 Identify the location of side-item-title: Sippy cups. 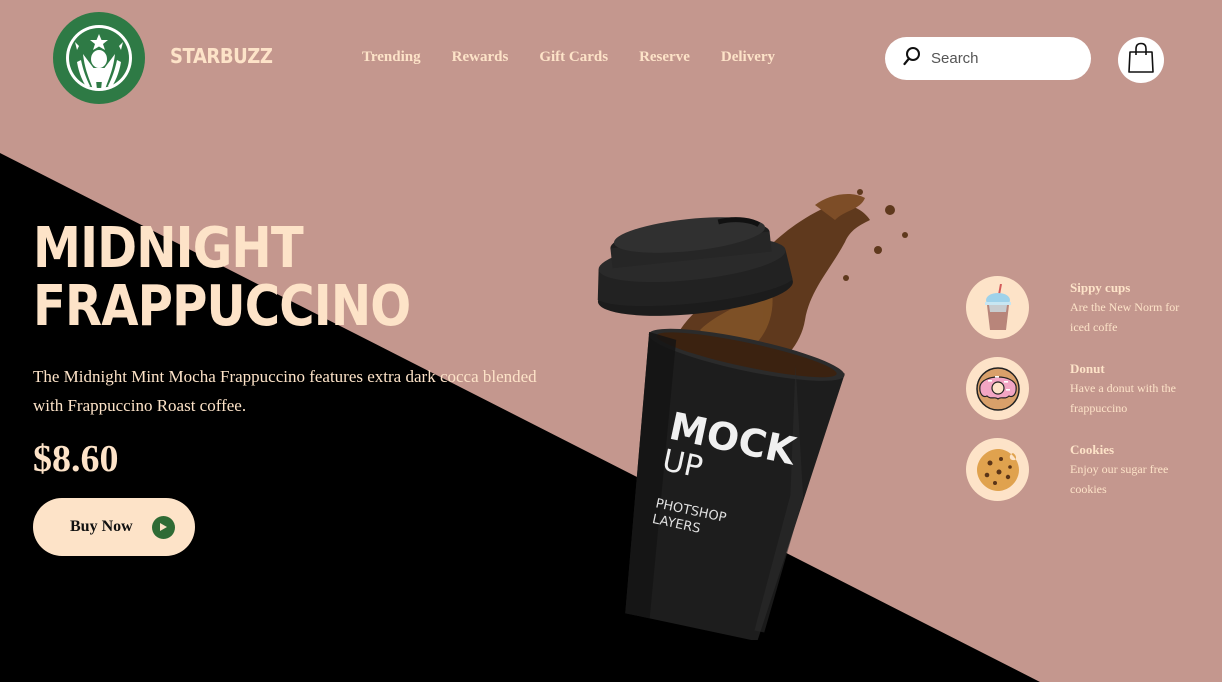
(1100, 287).